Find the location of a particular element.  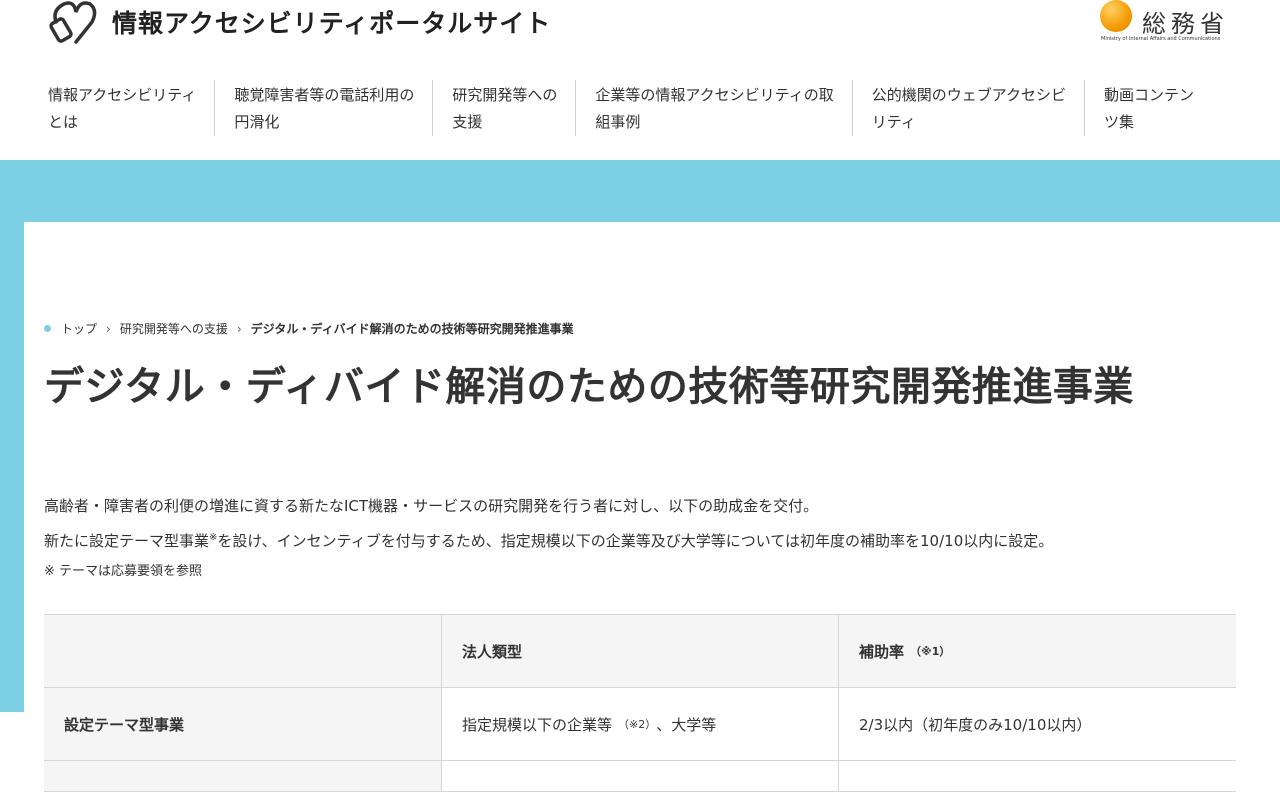

table-row is located at coordinates (640, 776).